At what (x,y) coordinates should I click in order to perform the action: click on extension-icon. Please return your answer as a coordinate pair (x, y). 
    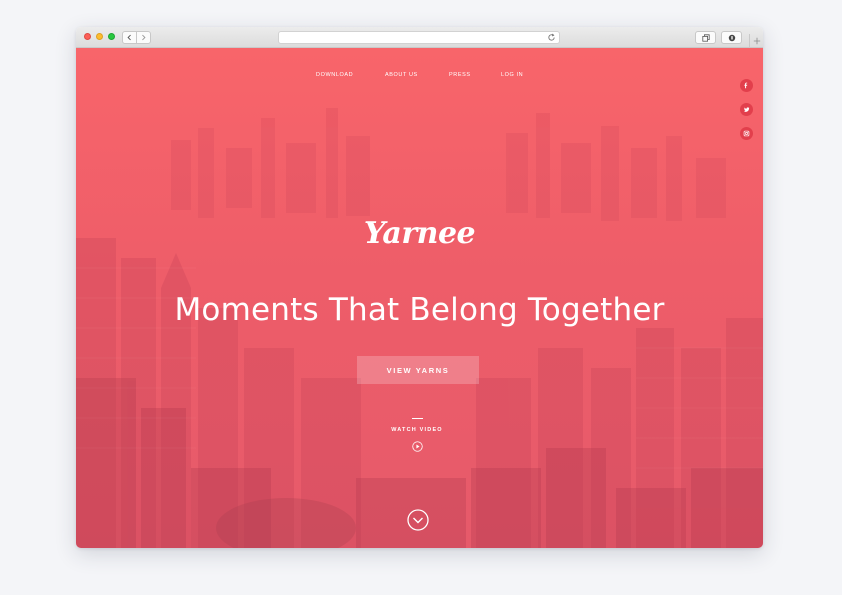
    Looking at the image, I should click on (731, 37).